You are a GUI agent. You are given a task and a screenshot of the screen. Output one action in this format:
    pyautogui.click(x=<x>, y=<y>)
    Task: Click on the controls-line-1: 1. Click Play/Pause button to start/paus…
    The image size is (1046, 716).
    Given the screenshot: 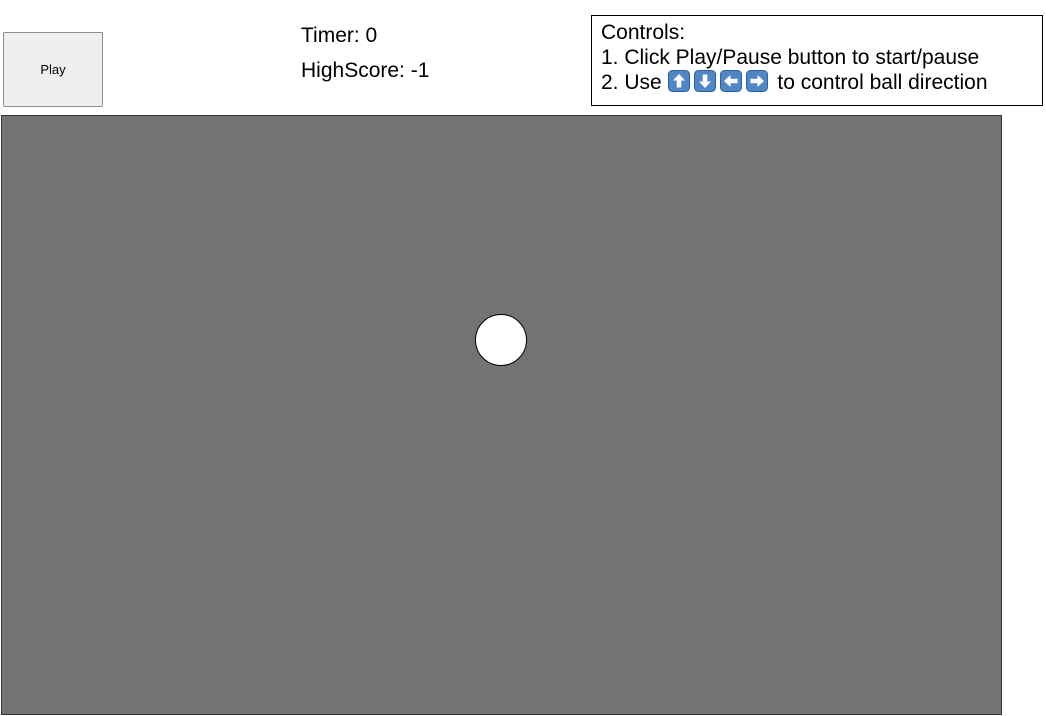 What is the action you would take?
    pyautogui.click(x=790, y=57)
    